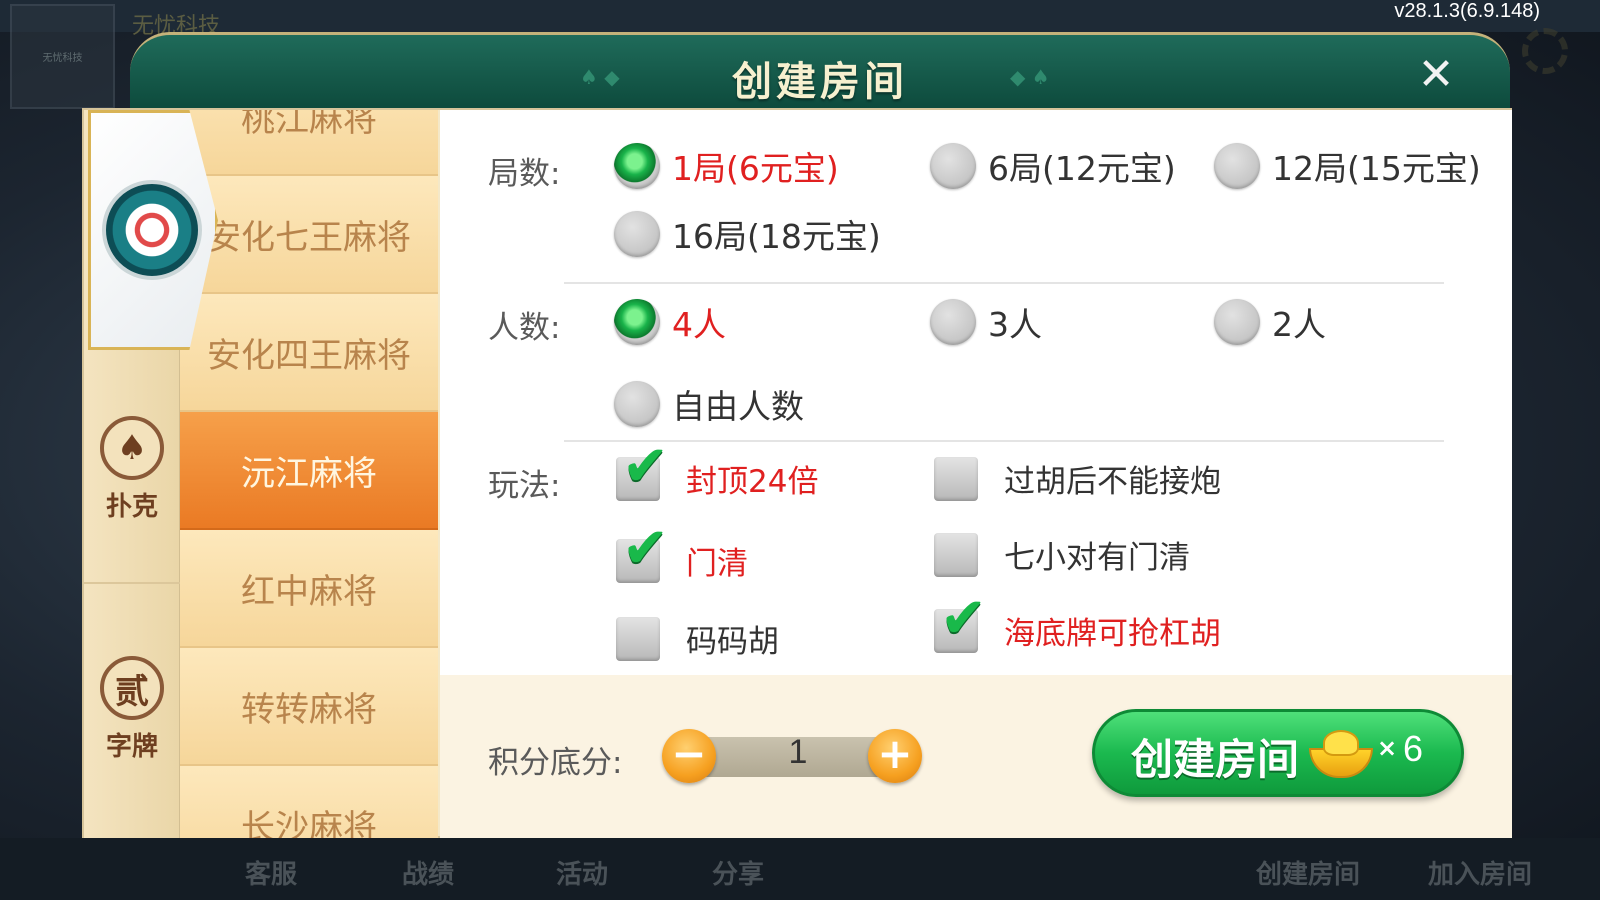 The width and height of the screenshot is (1600, 900). What do you see at coordinates (1112, 634) in the screenshot?
I see `rule-label: 海底牌可抢杠胡` at bounding box center [1112, 634].